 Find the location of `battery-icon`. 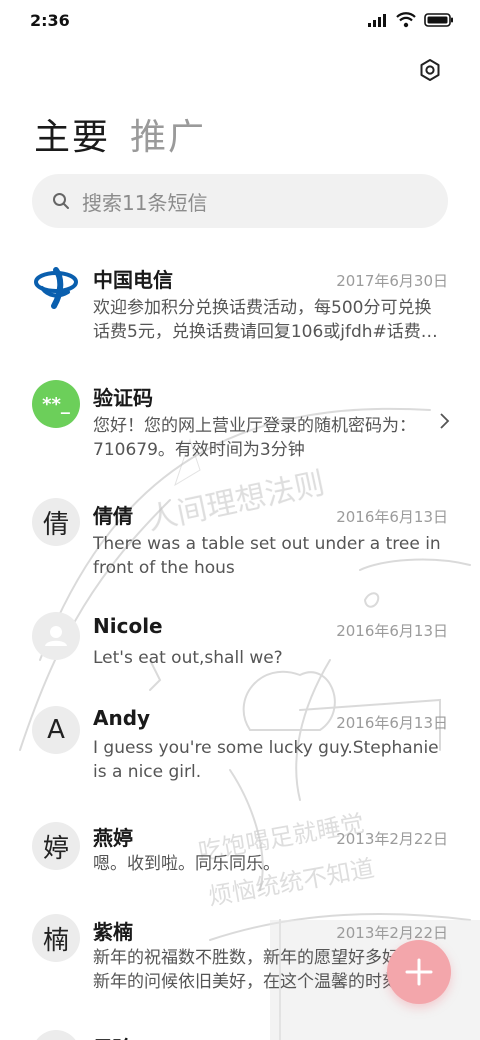

battery-icon is located at coordinates (438, 20).